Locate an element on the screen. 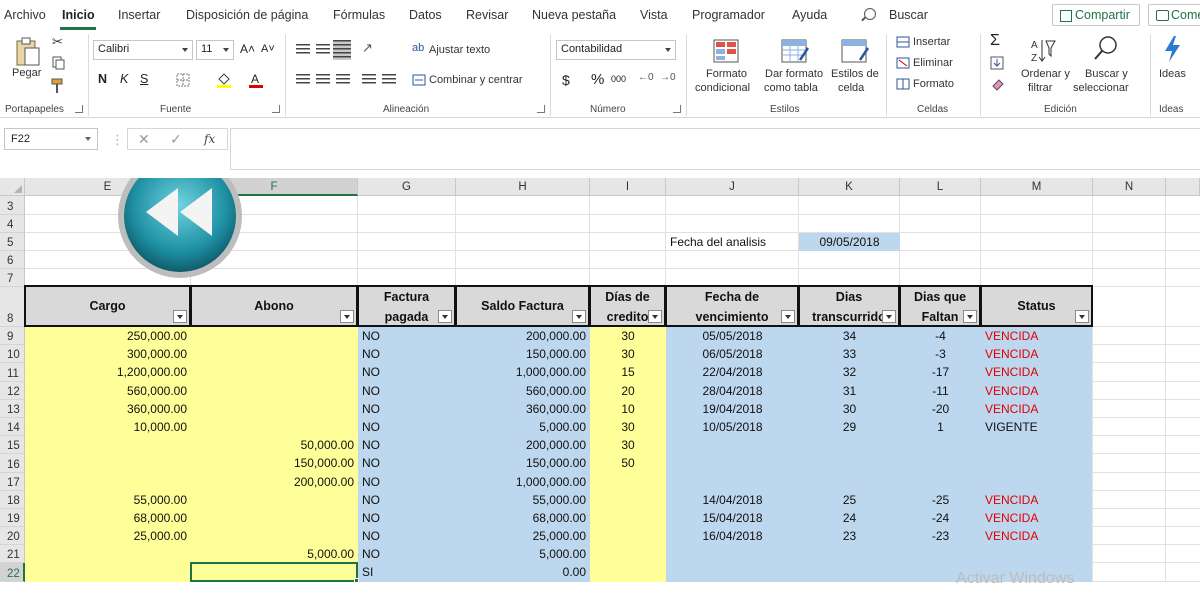  cell-faltan: -11 is located at coordinates (940, 391).